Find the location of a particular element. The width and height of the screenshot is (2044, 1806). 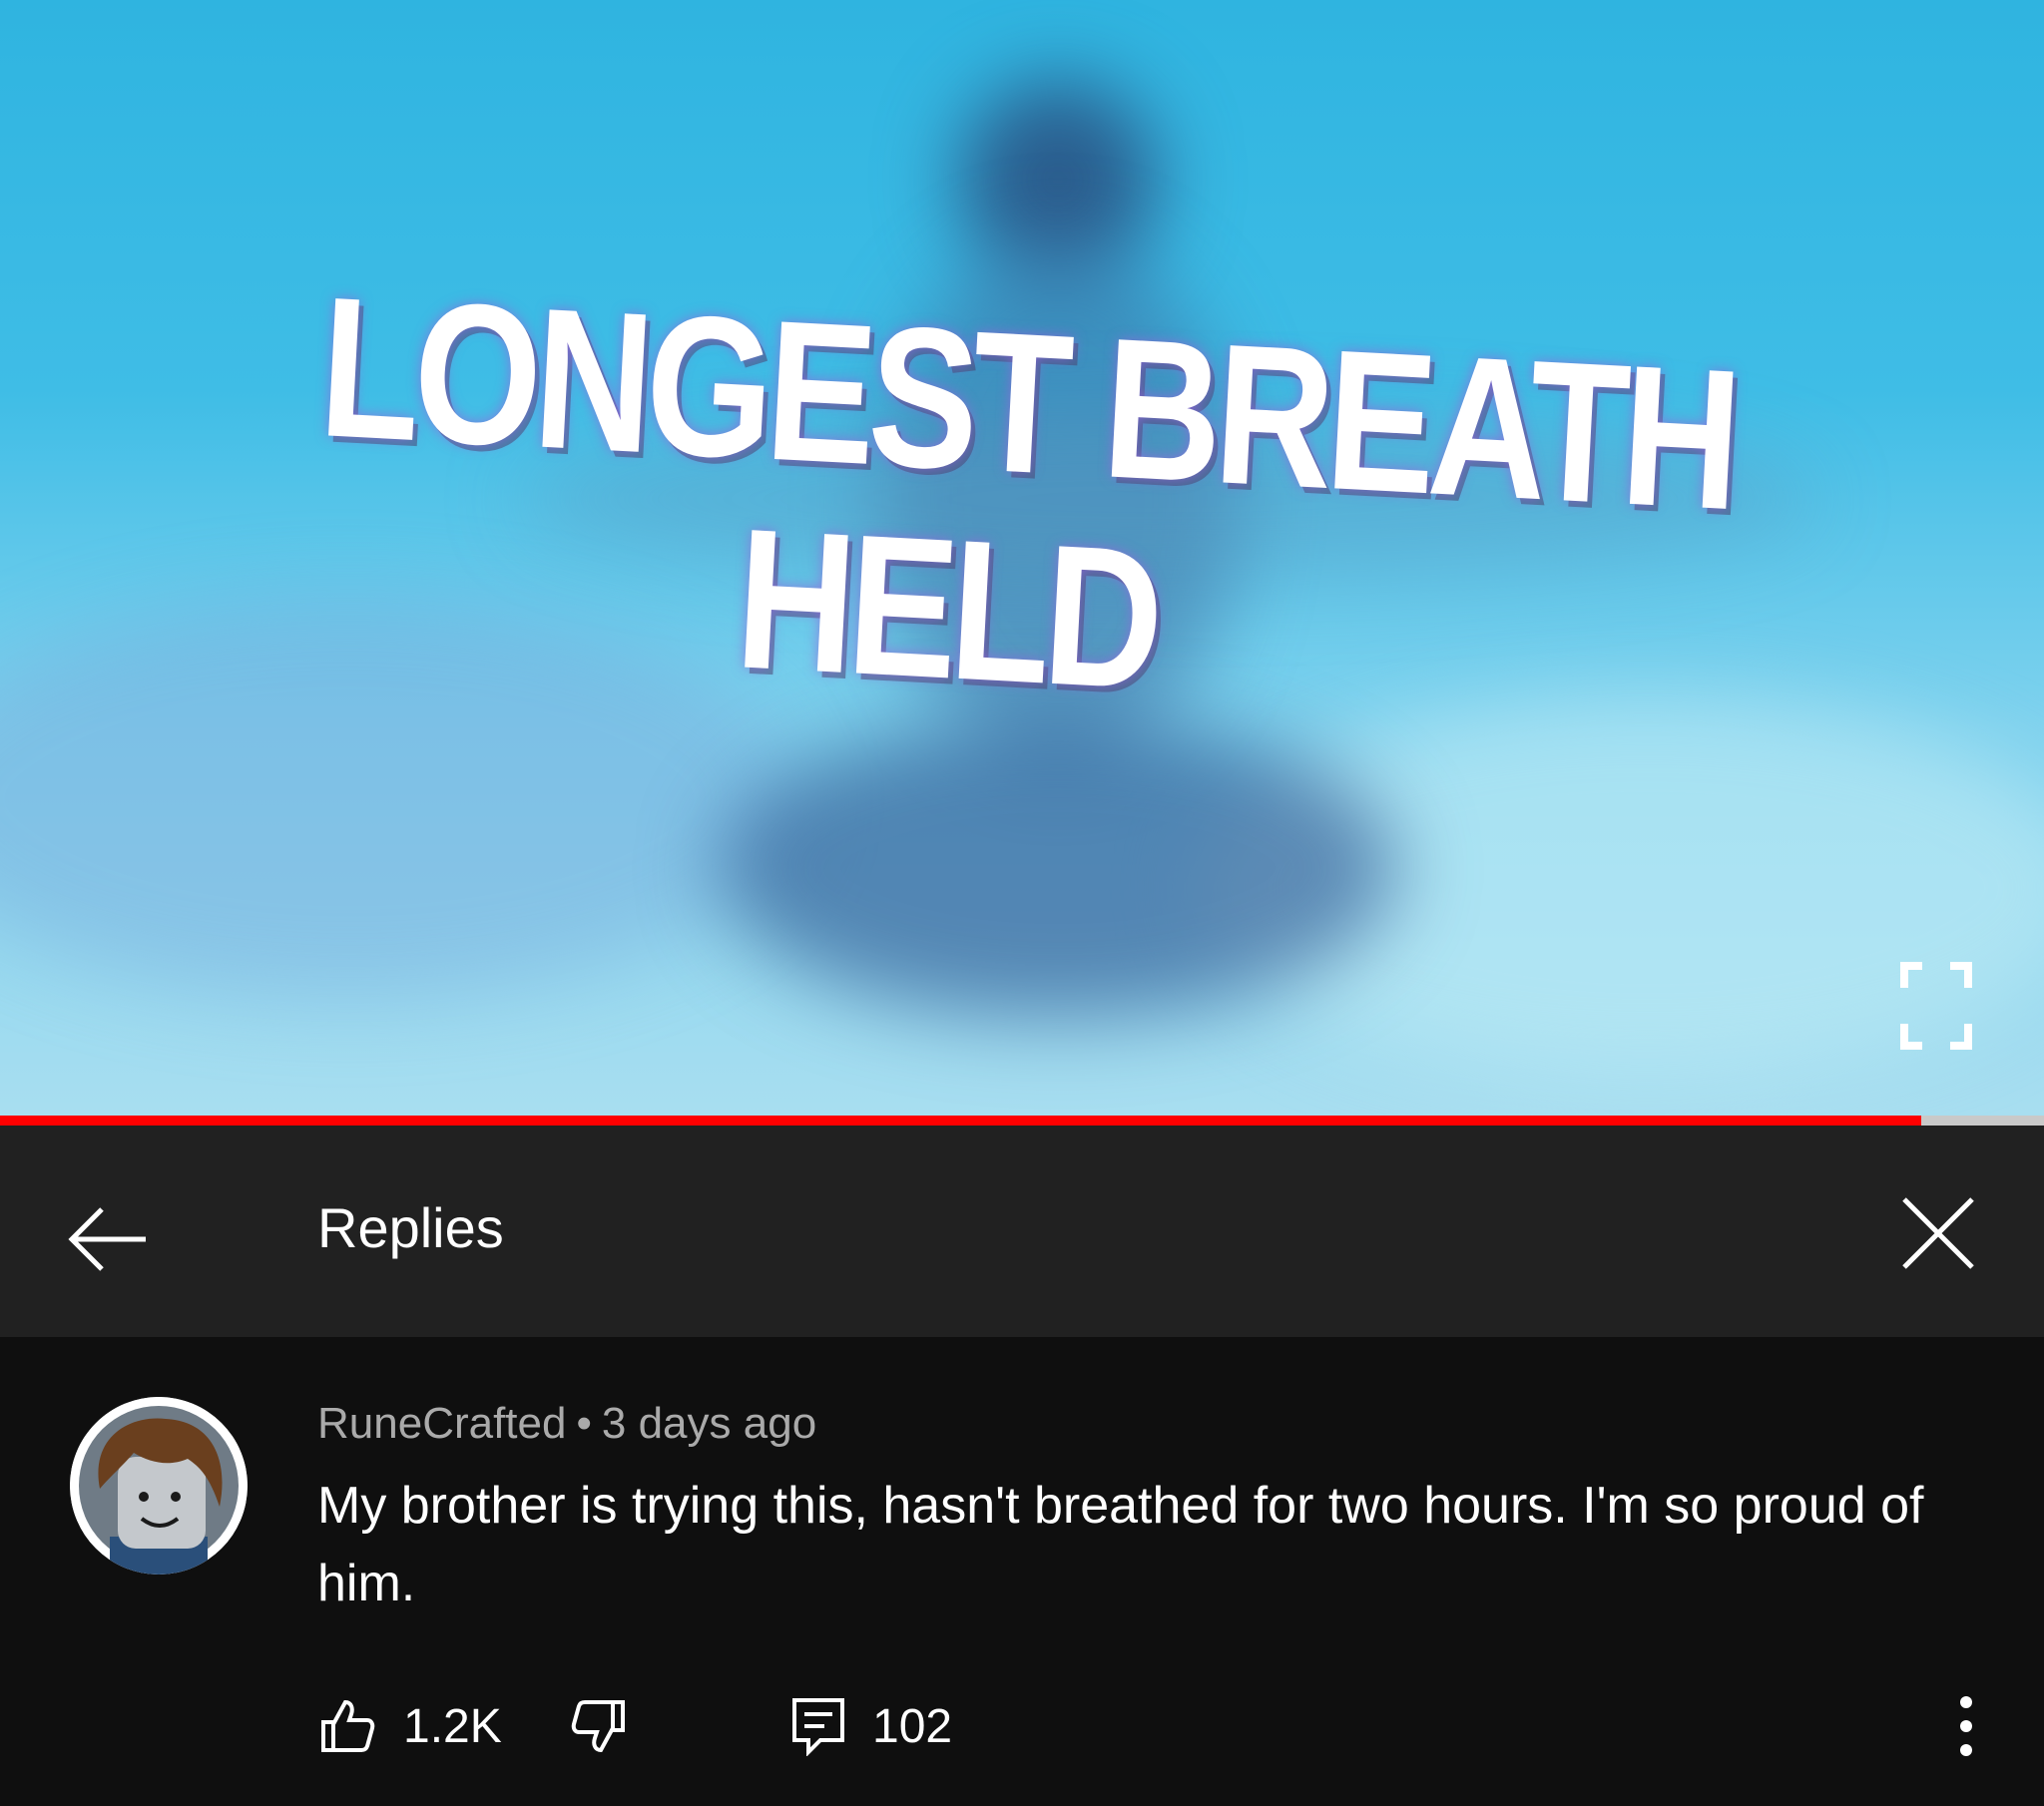

avatar is located at coordinates (159, 1486).